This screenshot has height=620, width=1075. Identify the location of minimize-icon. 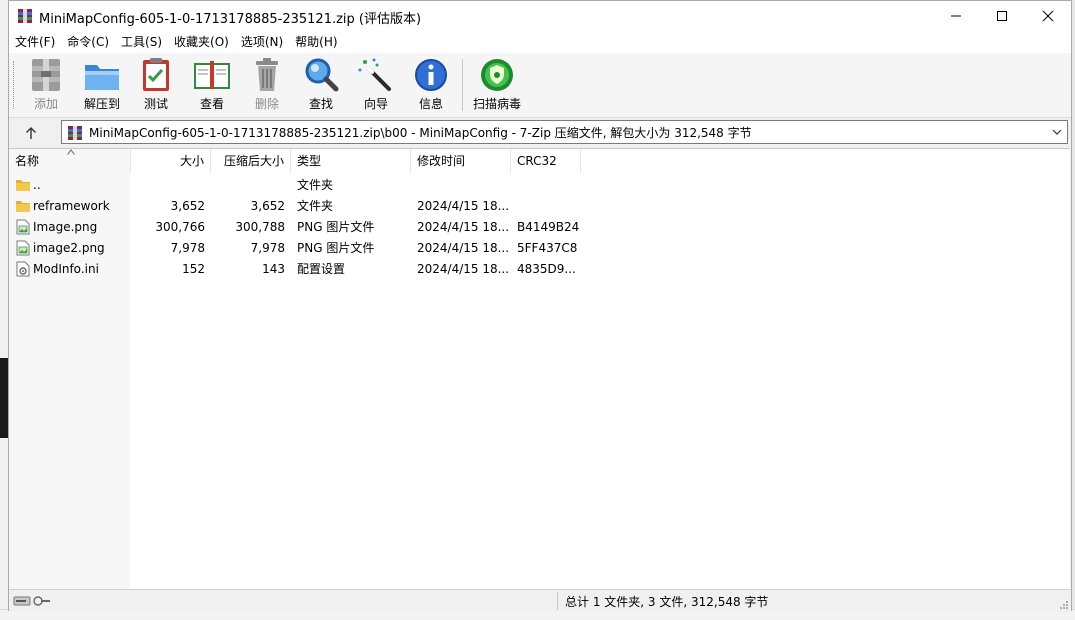
(956, 16).